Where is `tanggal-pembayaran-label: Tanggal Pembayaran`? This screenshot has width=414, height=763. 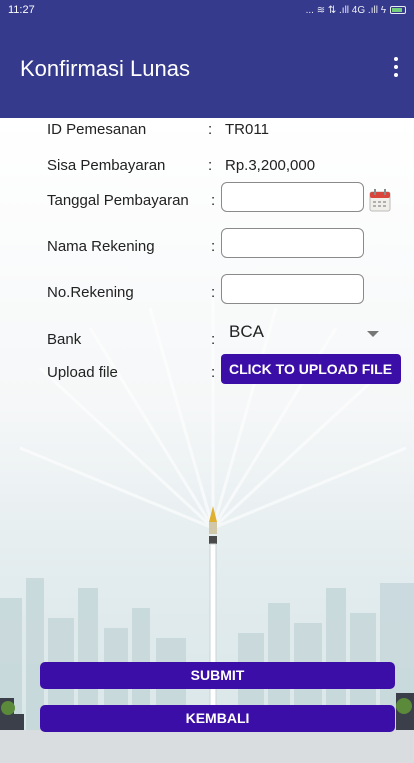 tanggal-pembayaran-label: Tanggal Pembayaran is located at coordinates (118, 200).